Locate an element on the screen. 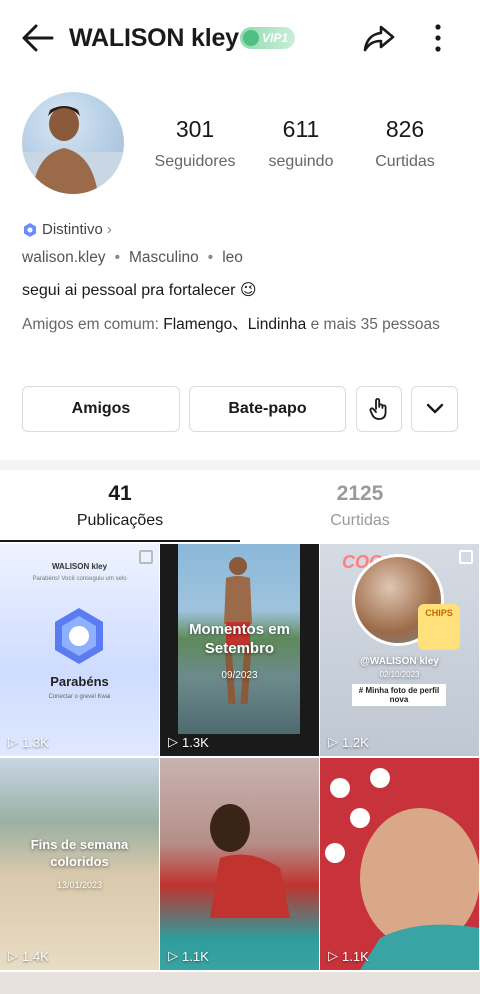 This screenshot has width=480, height=994. liked-count: 2125 is located at coordinates (360, 493).